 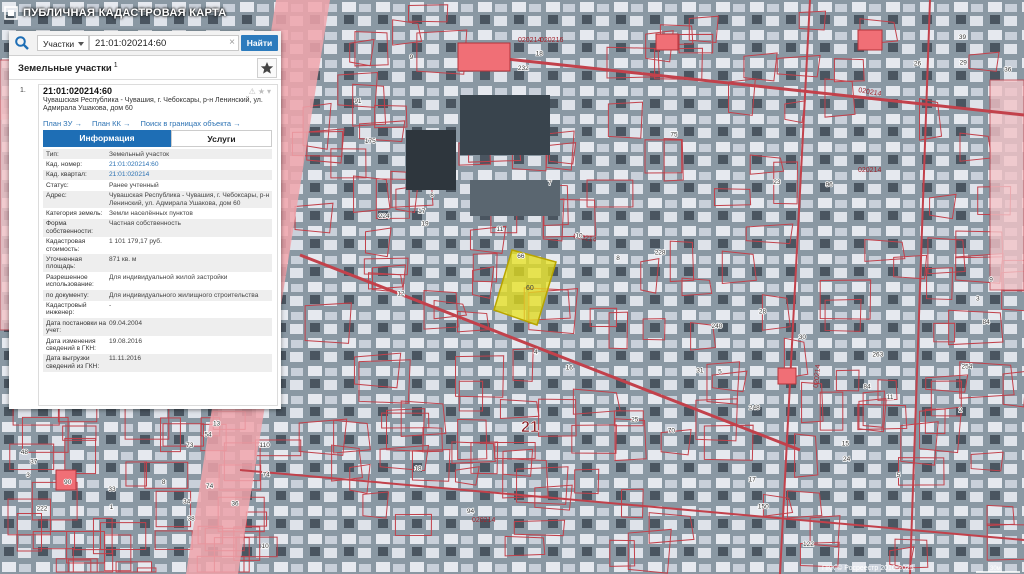 I want to click on parcel-number: 84, so click(x=867, y=387).